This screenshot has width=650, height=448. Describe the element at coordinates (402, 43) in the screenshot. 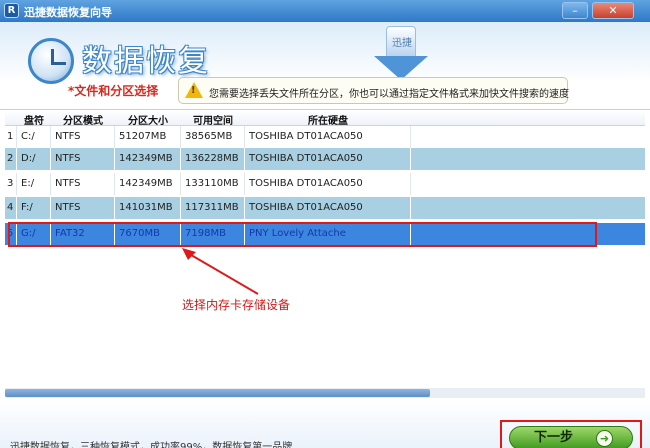

I see `arrow-text: 迅捷` at that location.